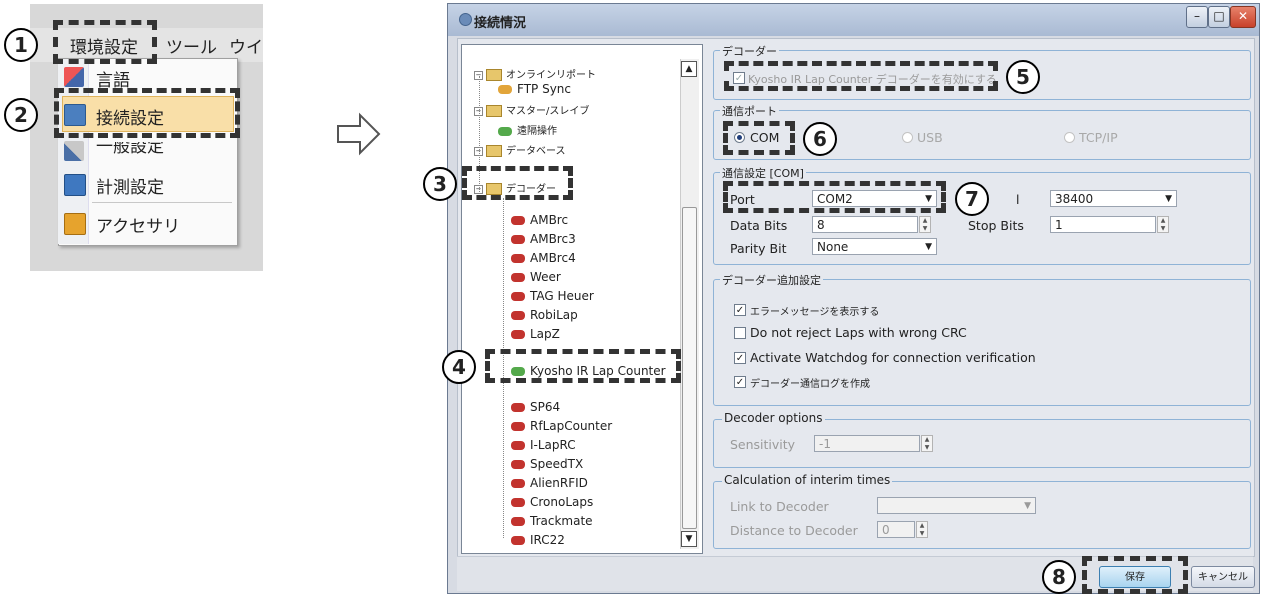 The image size is (1276, 599). Describe the element at coordinates (740, 382) in the screenshot. I see `decoder-log-checkbox: ✓` at that location.